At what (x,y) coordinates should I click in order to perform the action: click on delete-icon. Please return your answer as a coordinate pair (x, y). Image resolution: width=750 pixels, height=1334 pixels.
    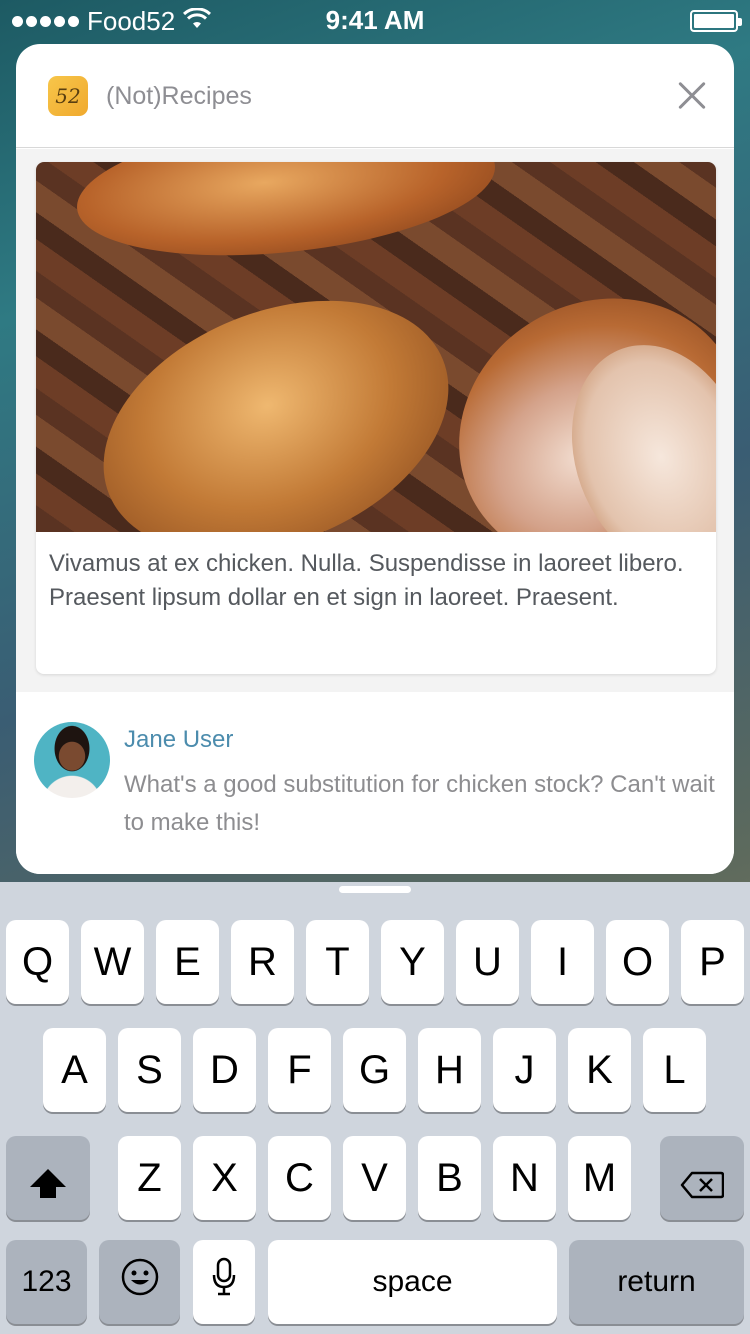
    Looking at the image, I should click on (702, 1181).